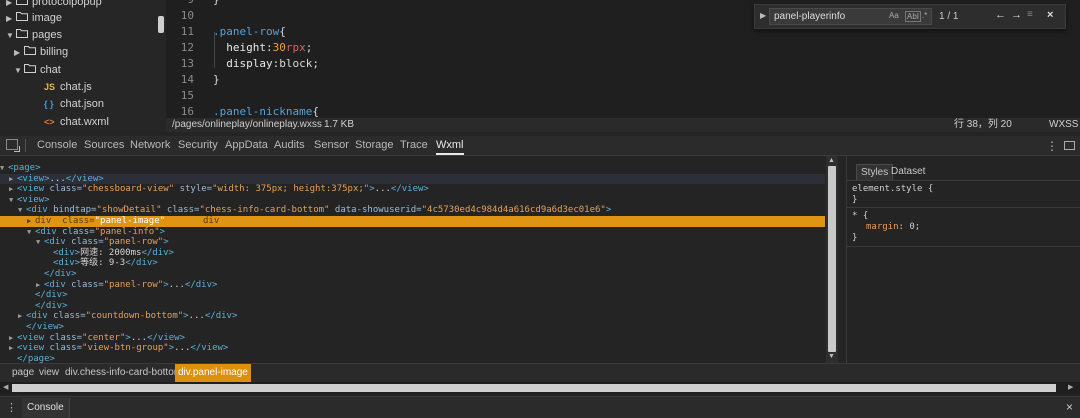  I want to click on wxml-node: <div>网速: 2000ms</div>, so click(412, 253).